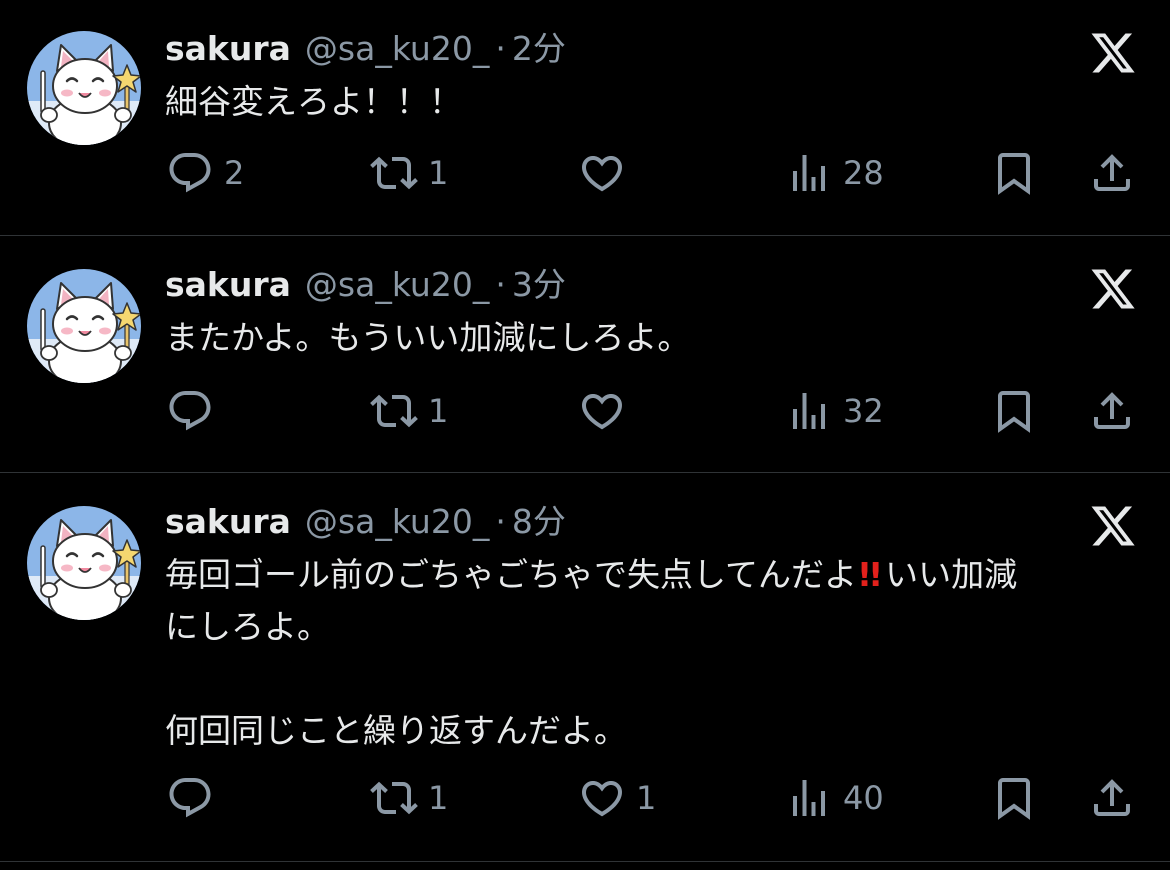 The height and width of the screenshot is (870, 1170). I want to click on tweet-text-line: 何回同じこと繰り返すんだよ。, so click(396, 730).